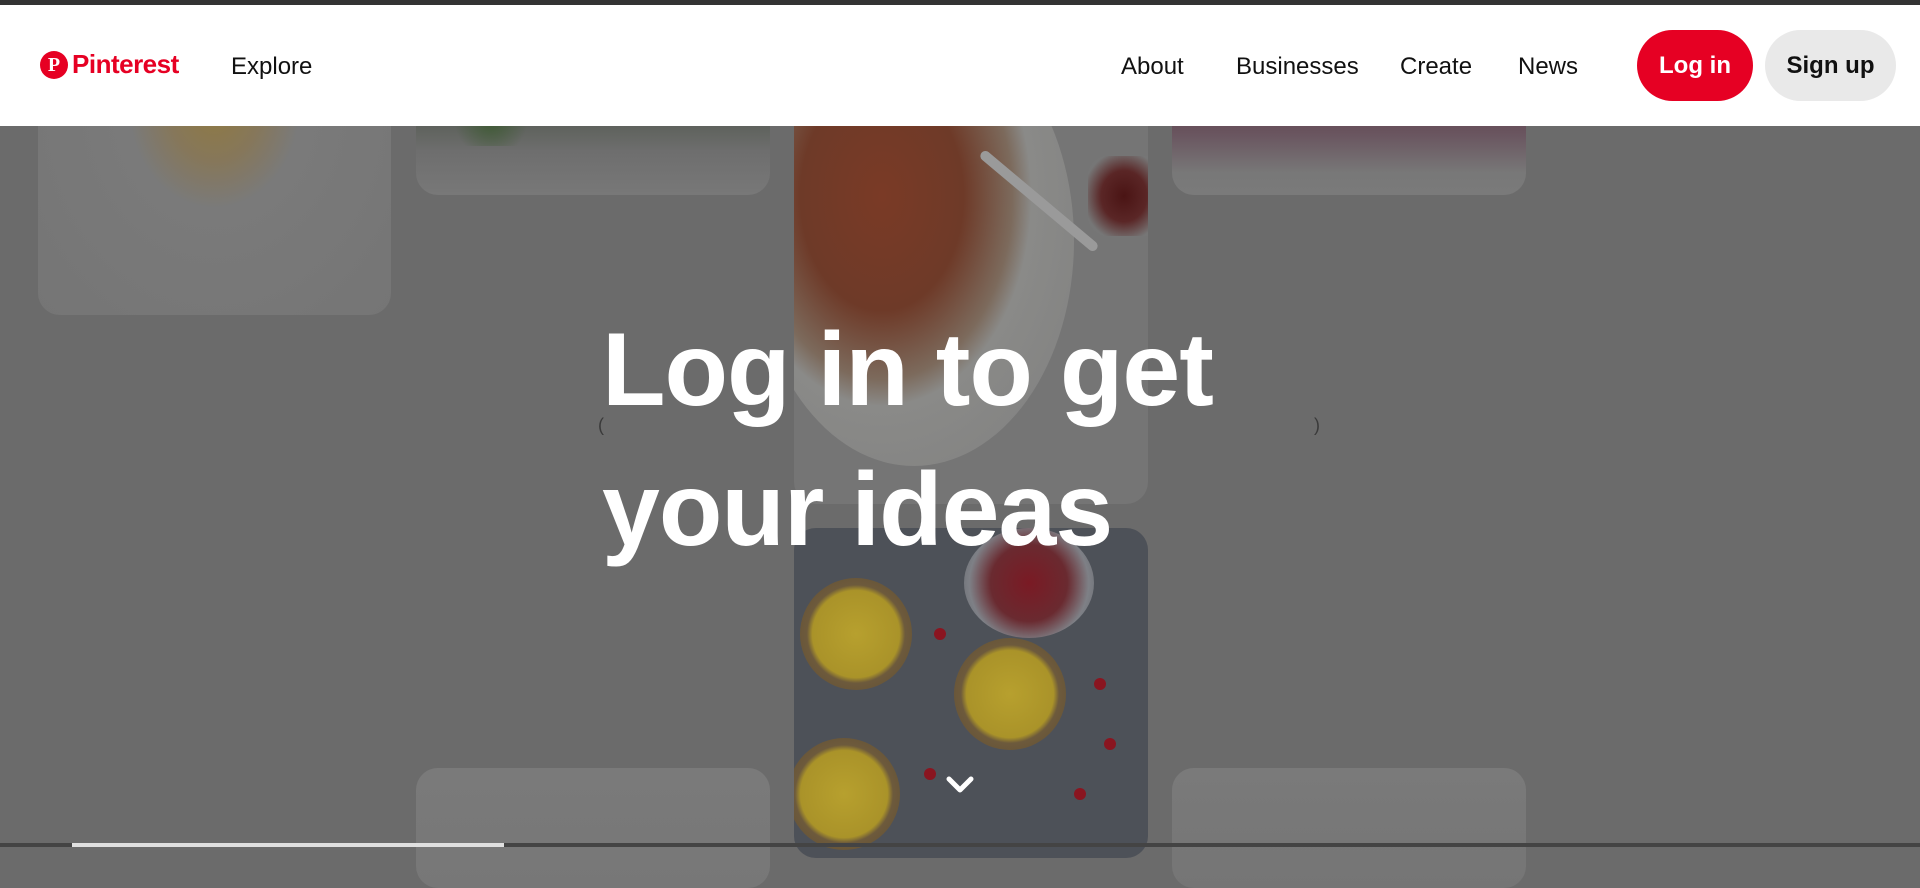 The image size is (1920, 888). What do you see at coordinates (1830, 65) in the screenshot?
I see `signup-button: Sign up` at bounding box center [1830, 65].